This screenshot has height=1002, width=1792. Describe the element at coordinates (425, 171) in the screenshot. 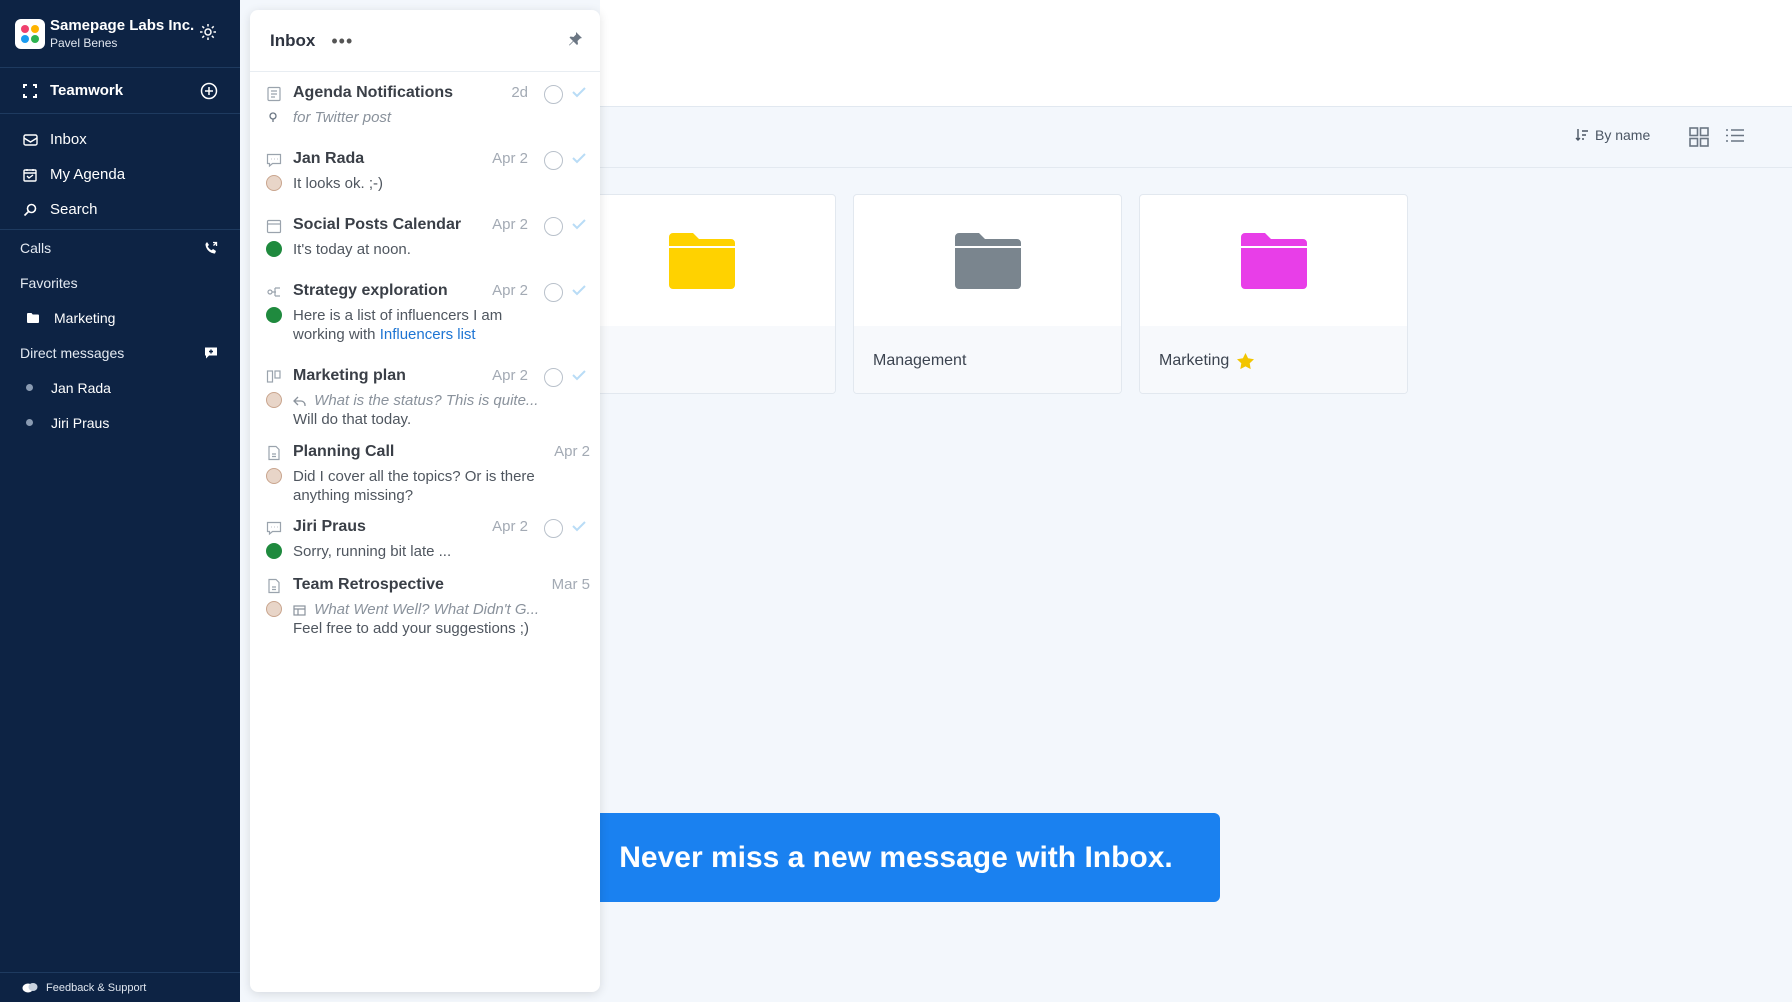

I see `inbox-message: Jan Rada Apr 2 It looks ok. ;-)` at that location.